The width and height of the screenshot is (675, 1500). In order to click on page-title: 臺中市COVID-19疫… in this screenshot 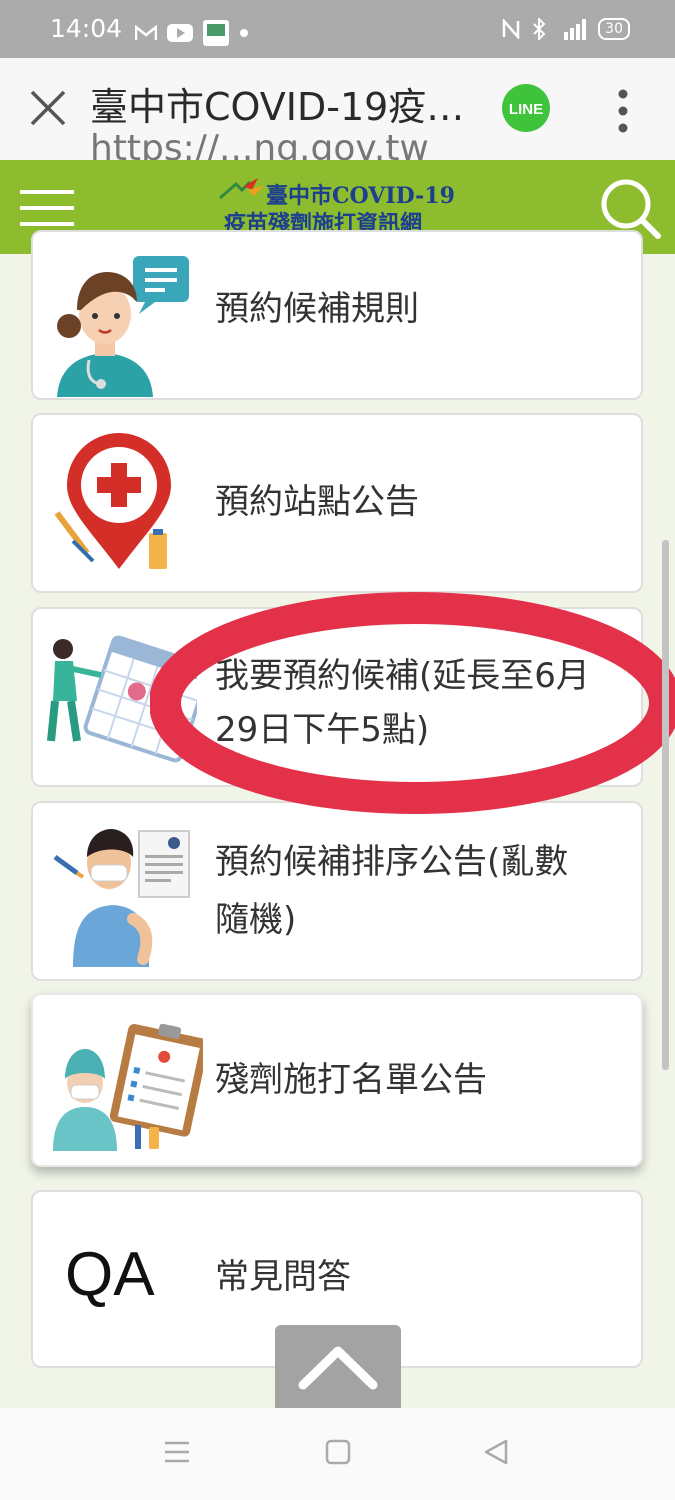, I will do `click(277, 107)`.